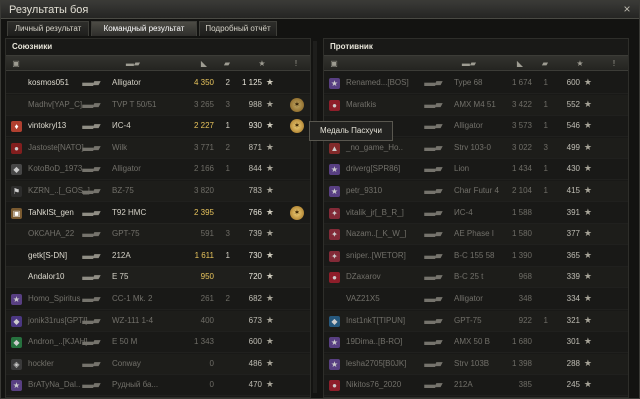 The height and width of the screenshot is (399, 640). I want to click on table-row: ◆ Inst1nkT[TIPUN] ▬▰ GPT-75 922 1 321 ★, so click(476, 321).